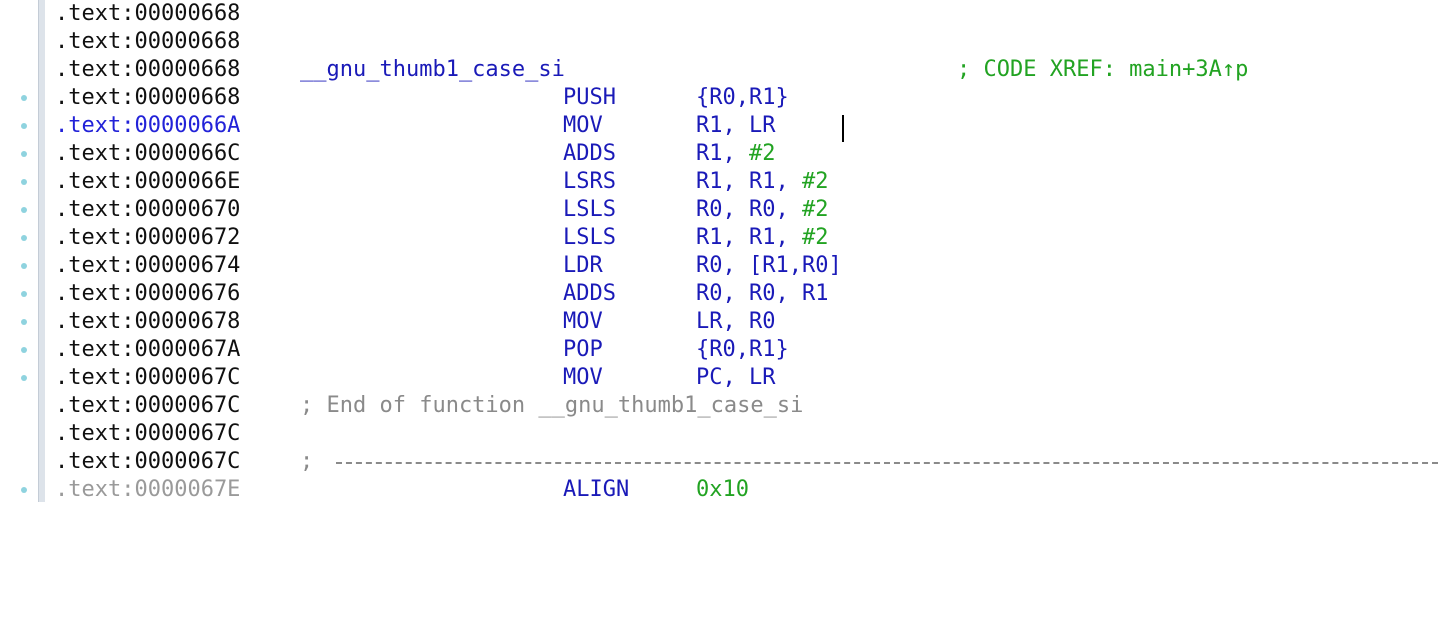 This screenshot has width=1438, height=644. I want to click on line-address: .text:0000067E, so click(147, 490).